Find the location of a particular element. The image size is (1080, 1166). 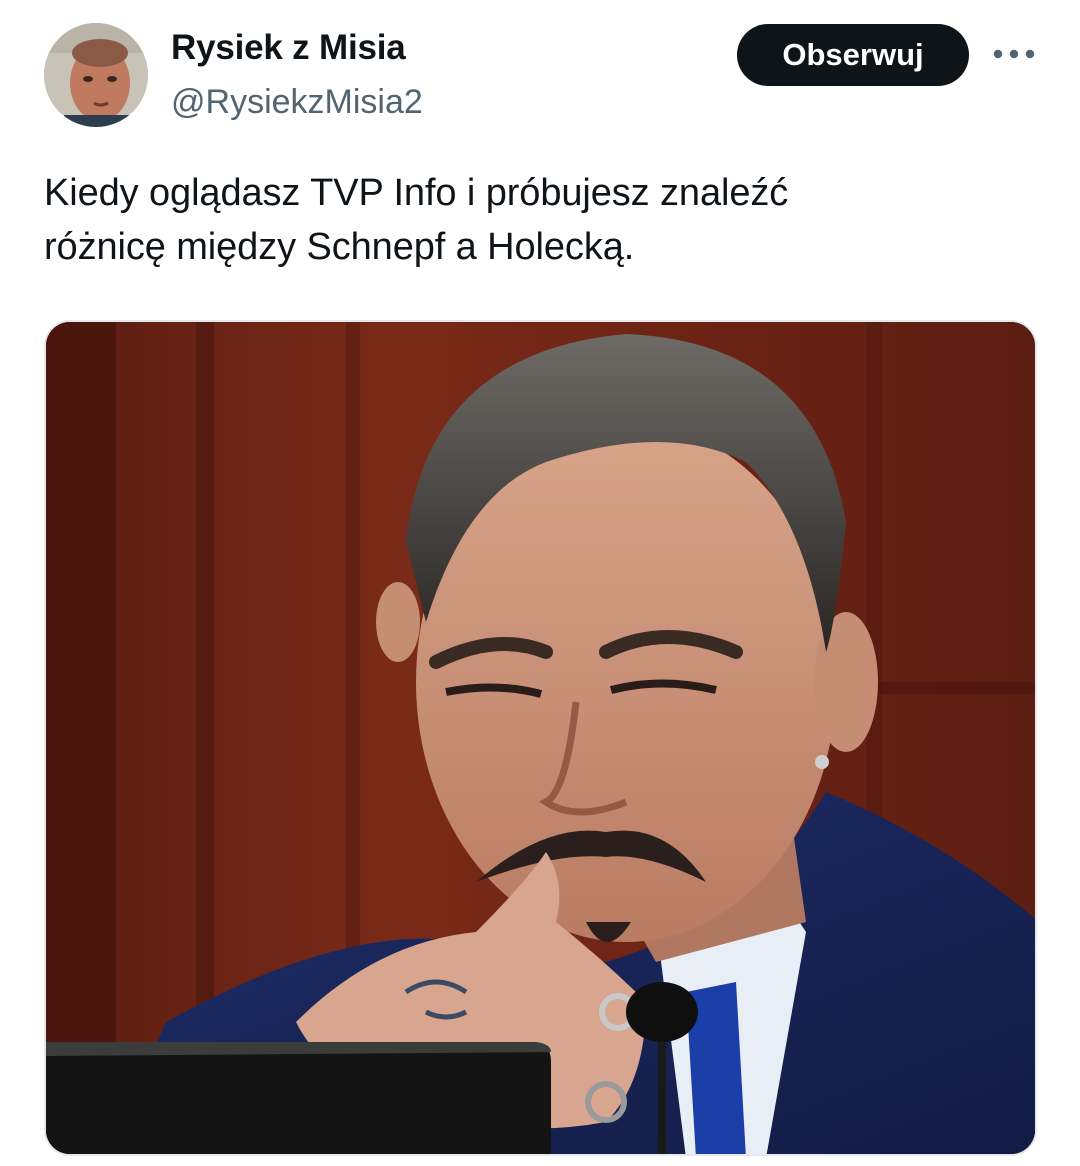

follow-button: Obserwuj is located at coordinates (853, 55).